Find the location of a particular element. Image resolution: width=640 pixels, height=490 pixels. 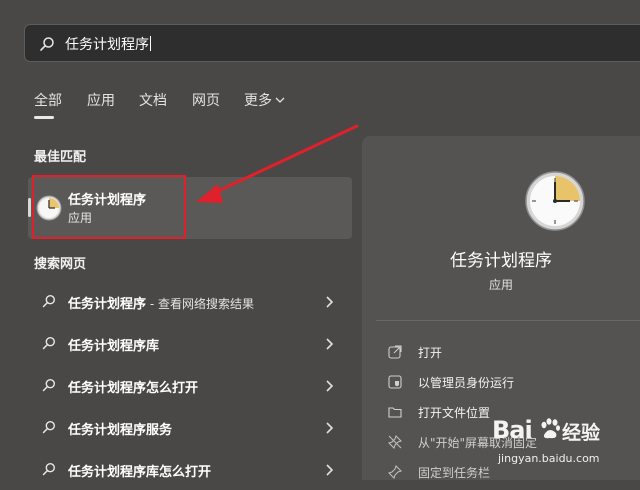

tab-web: 网页 is located at coordinates (206, 100).